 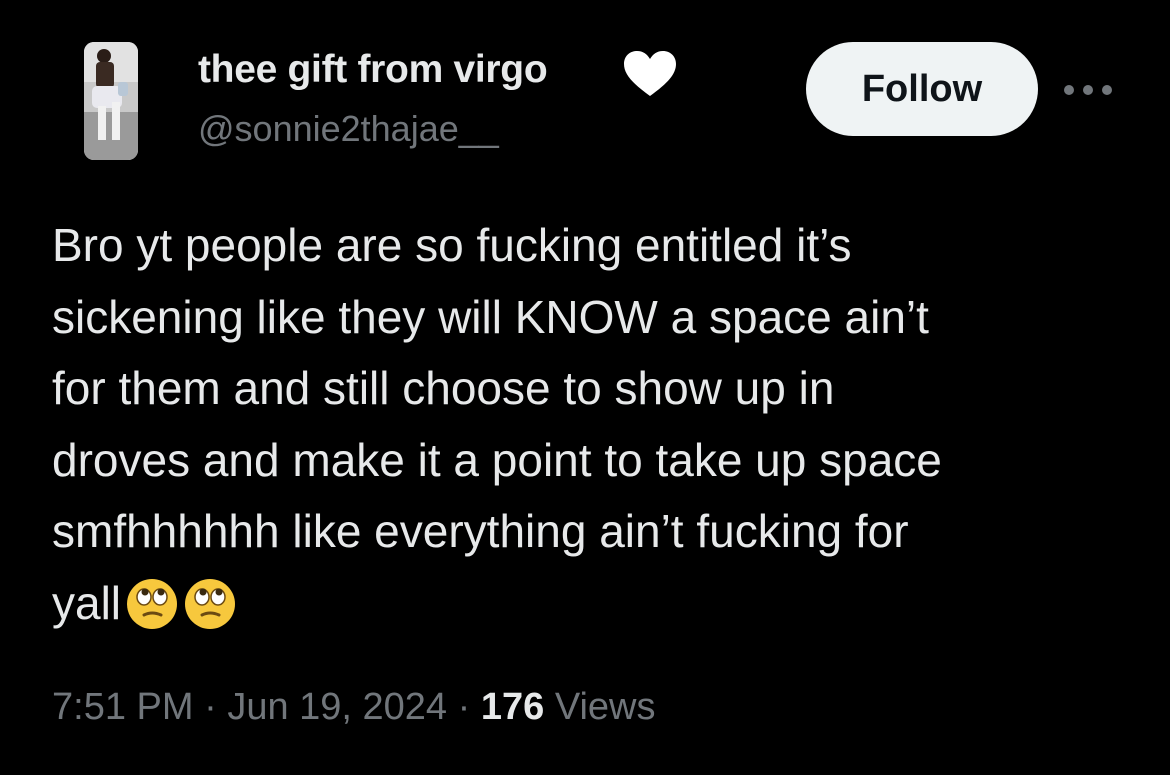 I want to click on tweet-line: yall, so click(x=87, y=602).